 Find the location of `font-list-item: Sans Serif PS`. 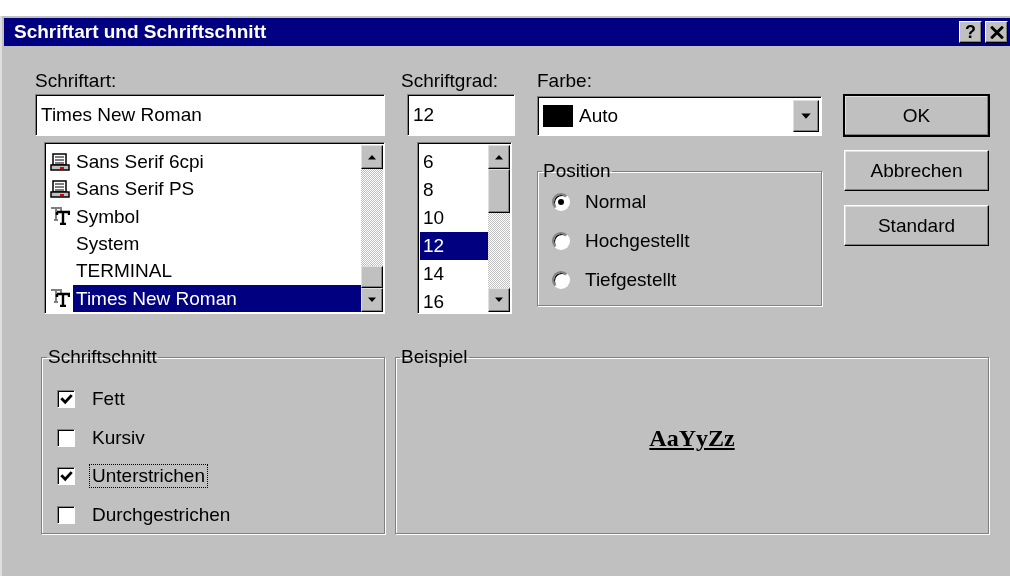

font-list-item: Sans Serif PS is located at coordinates (135, 189).